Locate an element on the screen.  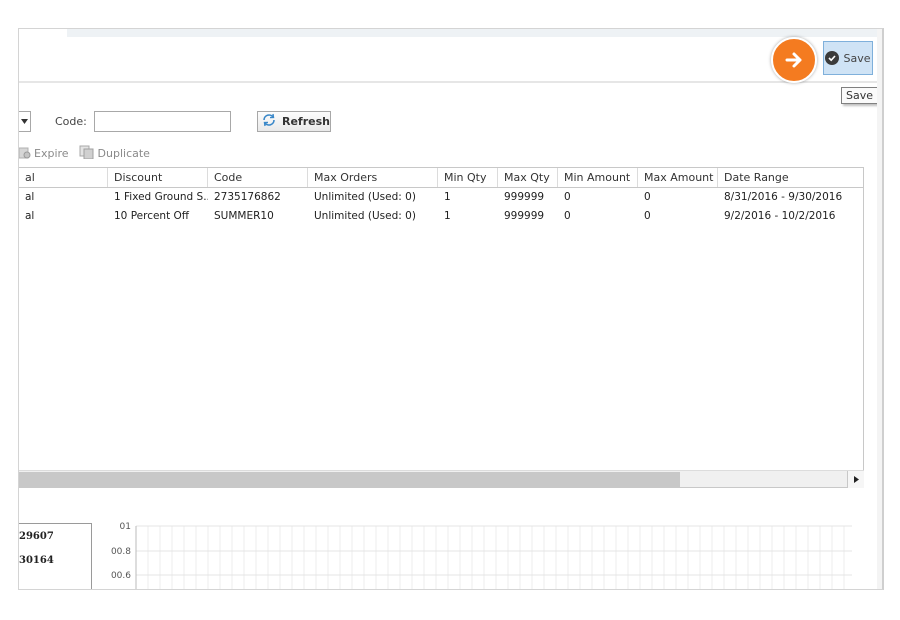
stat-value-2: 30164 is located at coordinates (36, 560).